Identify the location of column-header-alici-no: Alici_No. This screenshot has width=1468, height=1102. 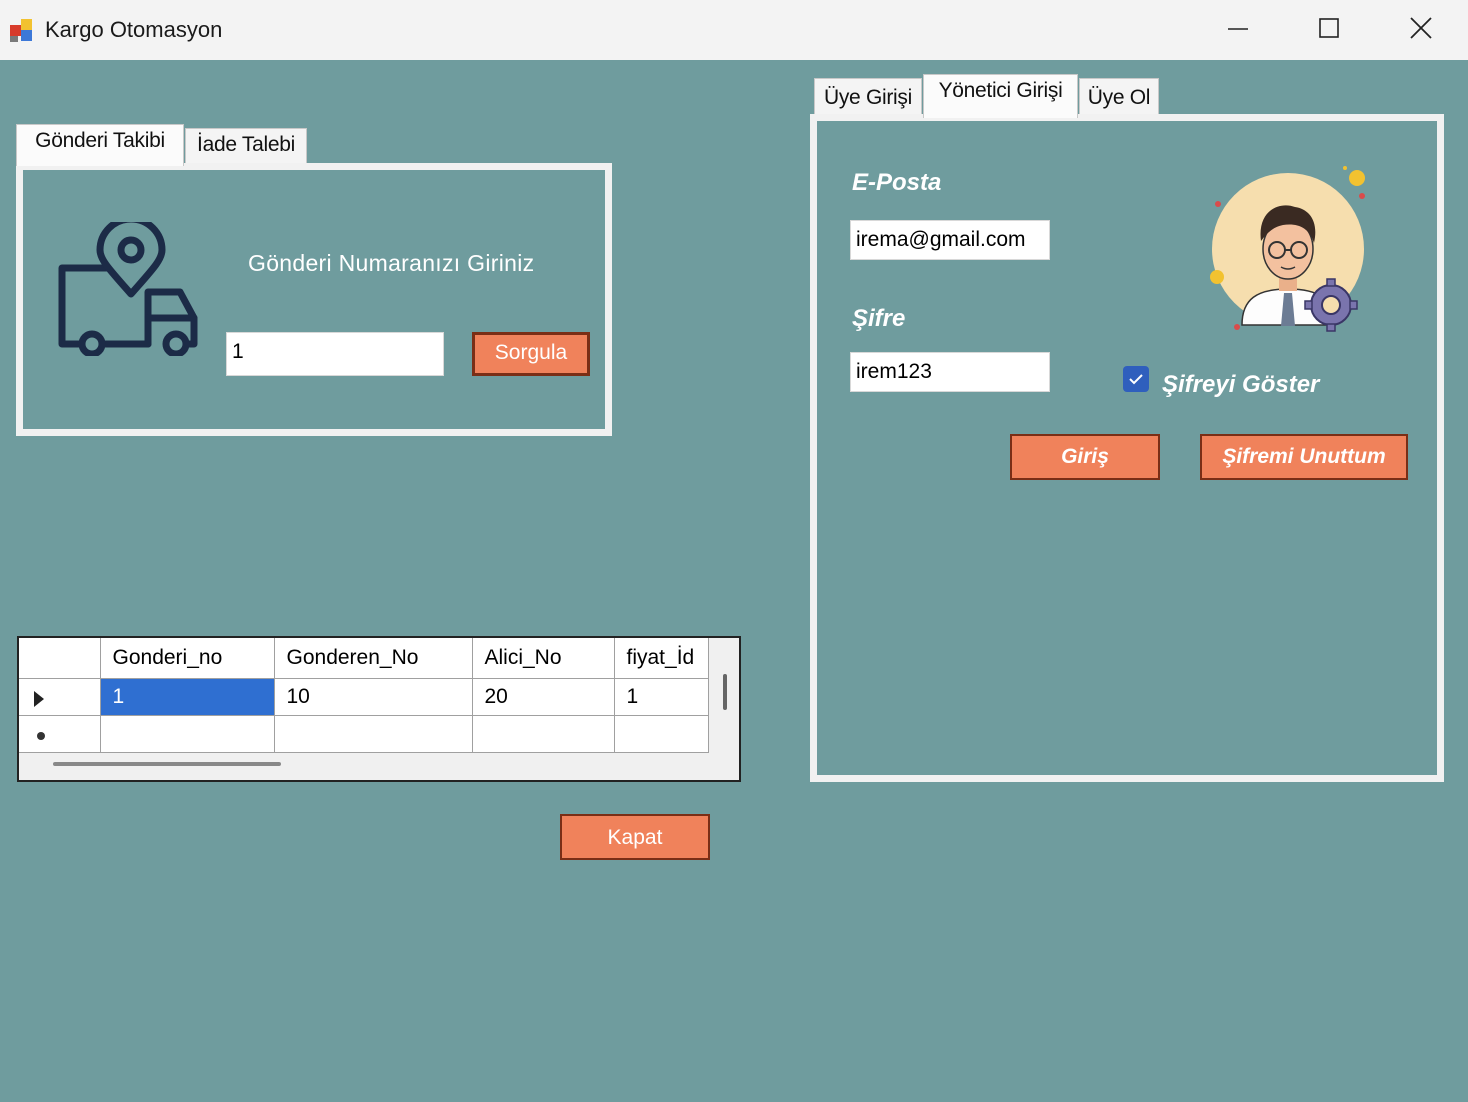
(543, 658).